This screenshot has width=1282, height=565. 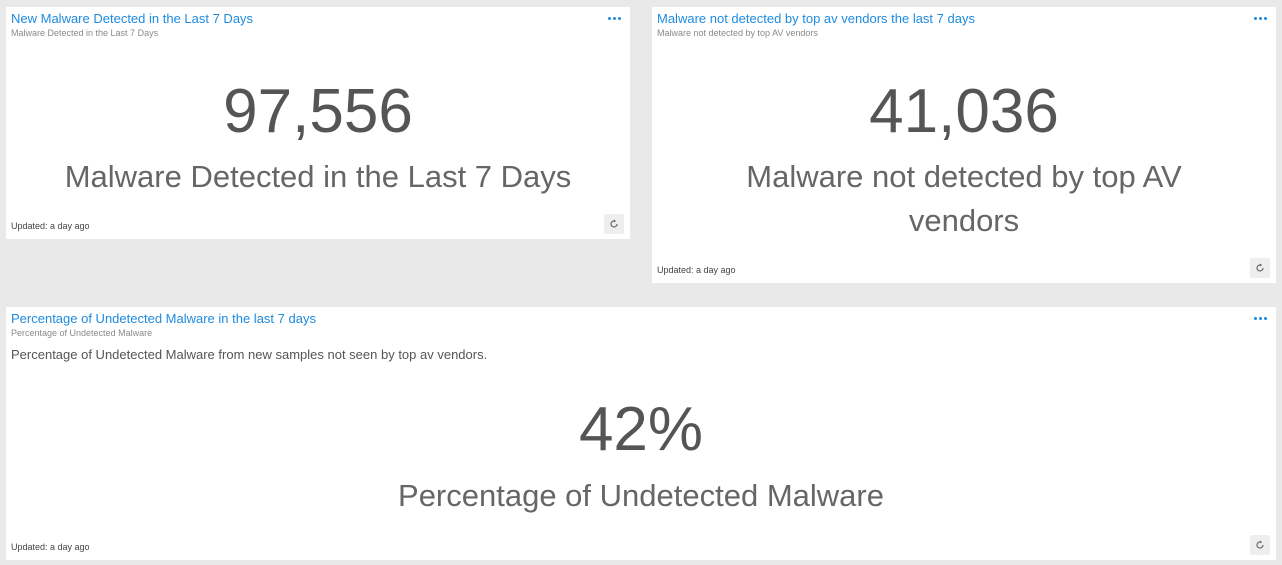 I want to click on panel-title: New Malware Detected in the Last 7 Days, so click(x=132, y=18).